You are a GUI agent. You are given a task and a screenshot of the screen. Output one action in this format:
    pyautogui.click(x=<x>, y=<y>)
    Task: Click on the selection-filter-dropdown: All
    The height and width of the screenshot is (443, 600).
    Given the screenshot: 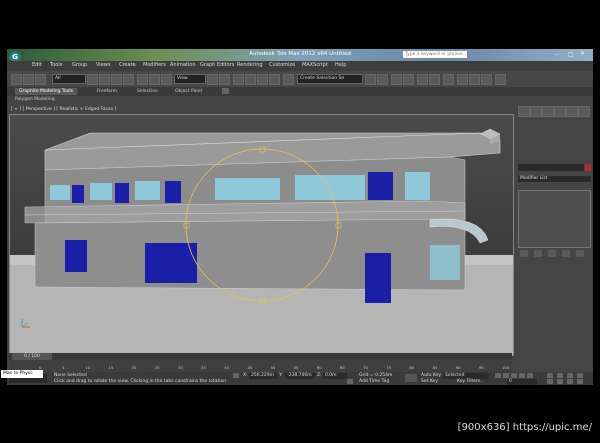 What is the action you would take?
    pyautogui.click(x=69, y=79)
    